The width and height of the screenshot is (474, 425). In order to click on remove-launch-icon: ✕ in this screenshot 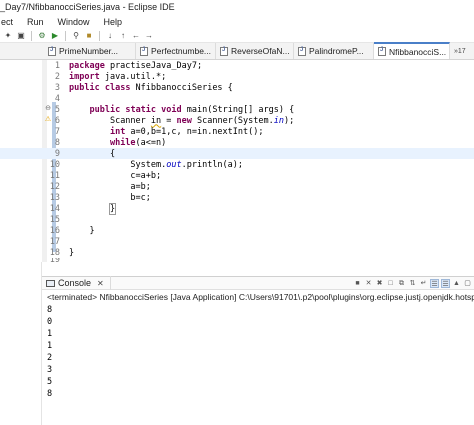, I will do `click(368, 283)`.